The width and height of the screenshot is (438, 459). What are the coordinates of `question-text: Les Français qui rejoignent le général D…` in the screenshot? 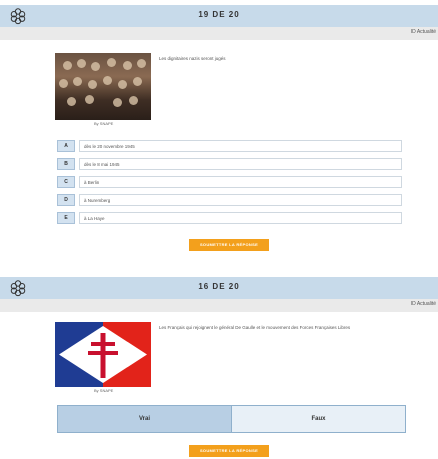 It's located at (255, 327).